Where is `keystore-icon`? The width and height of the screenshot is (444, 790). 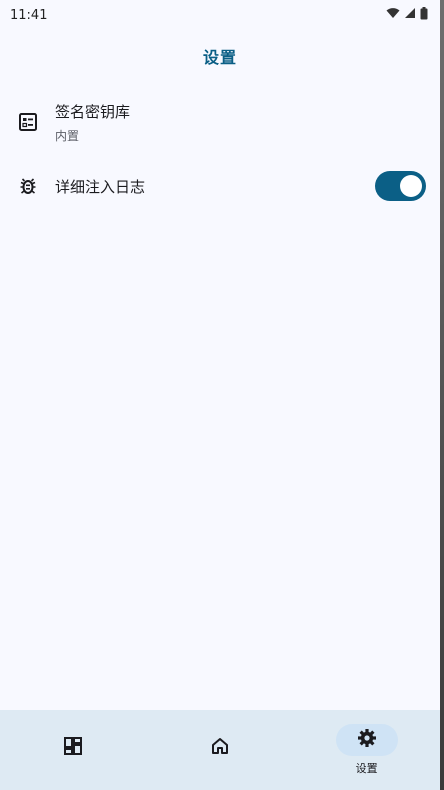 keystore-icon is located at coordinates (28, 122).